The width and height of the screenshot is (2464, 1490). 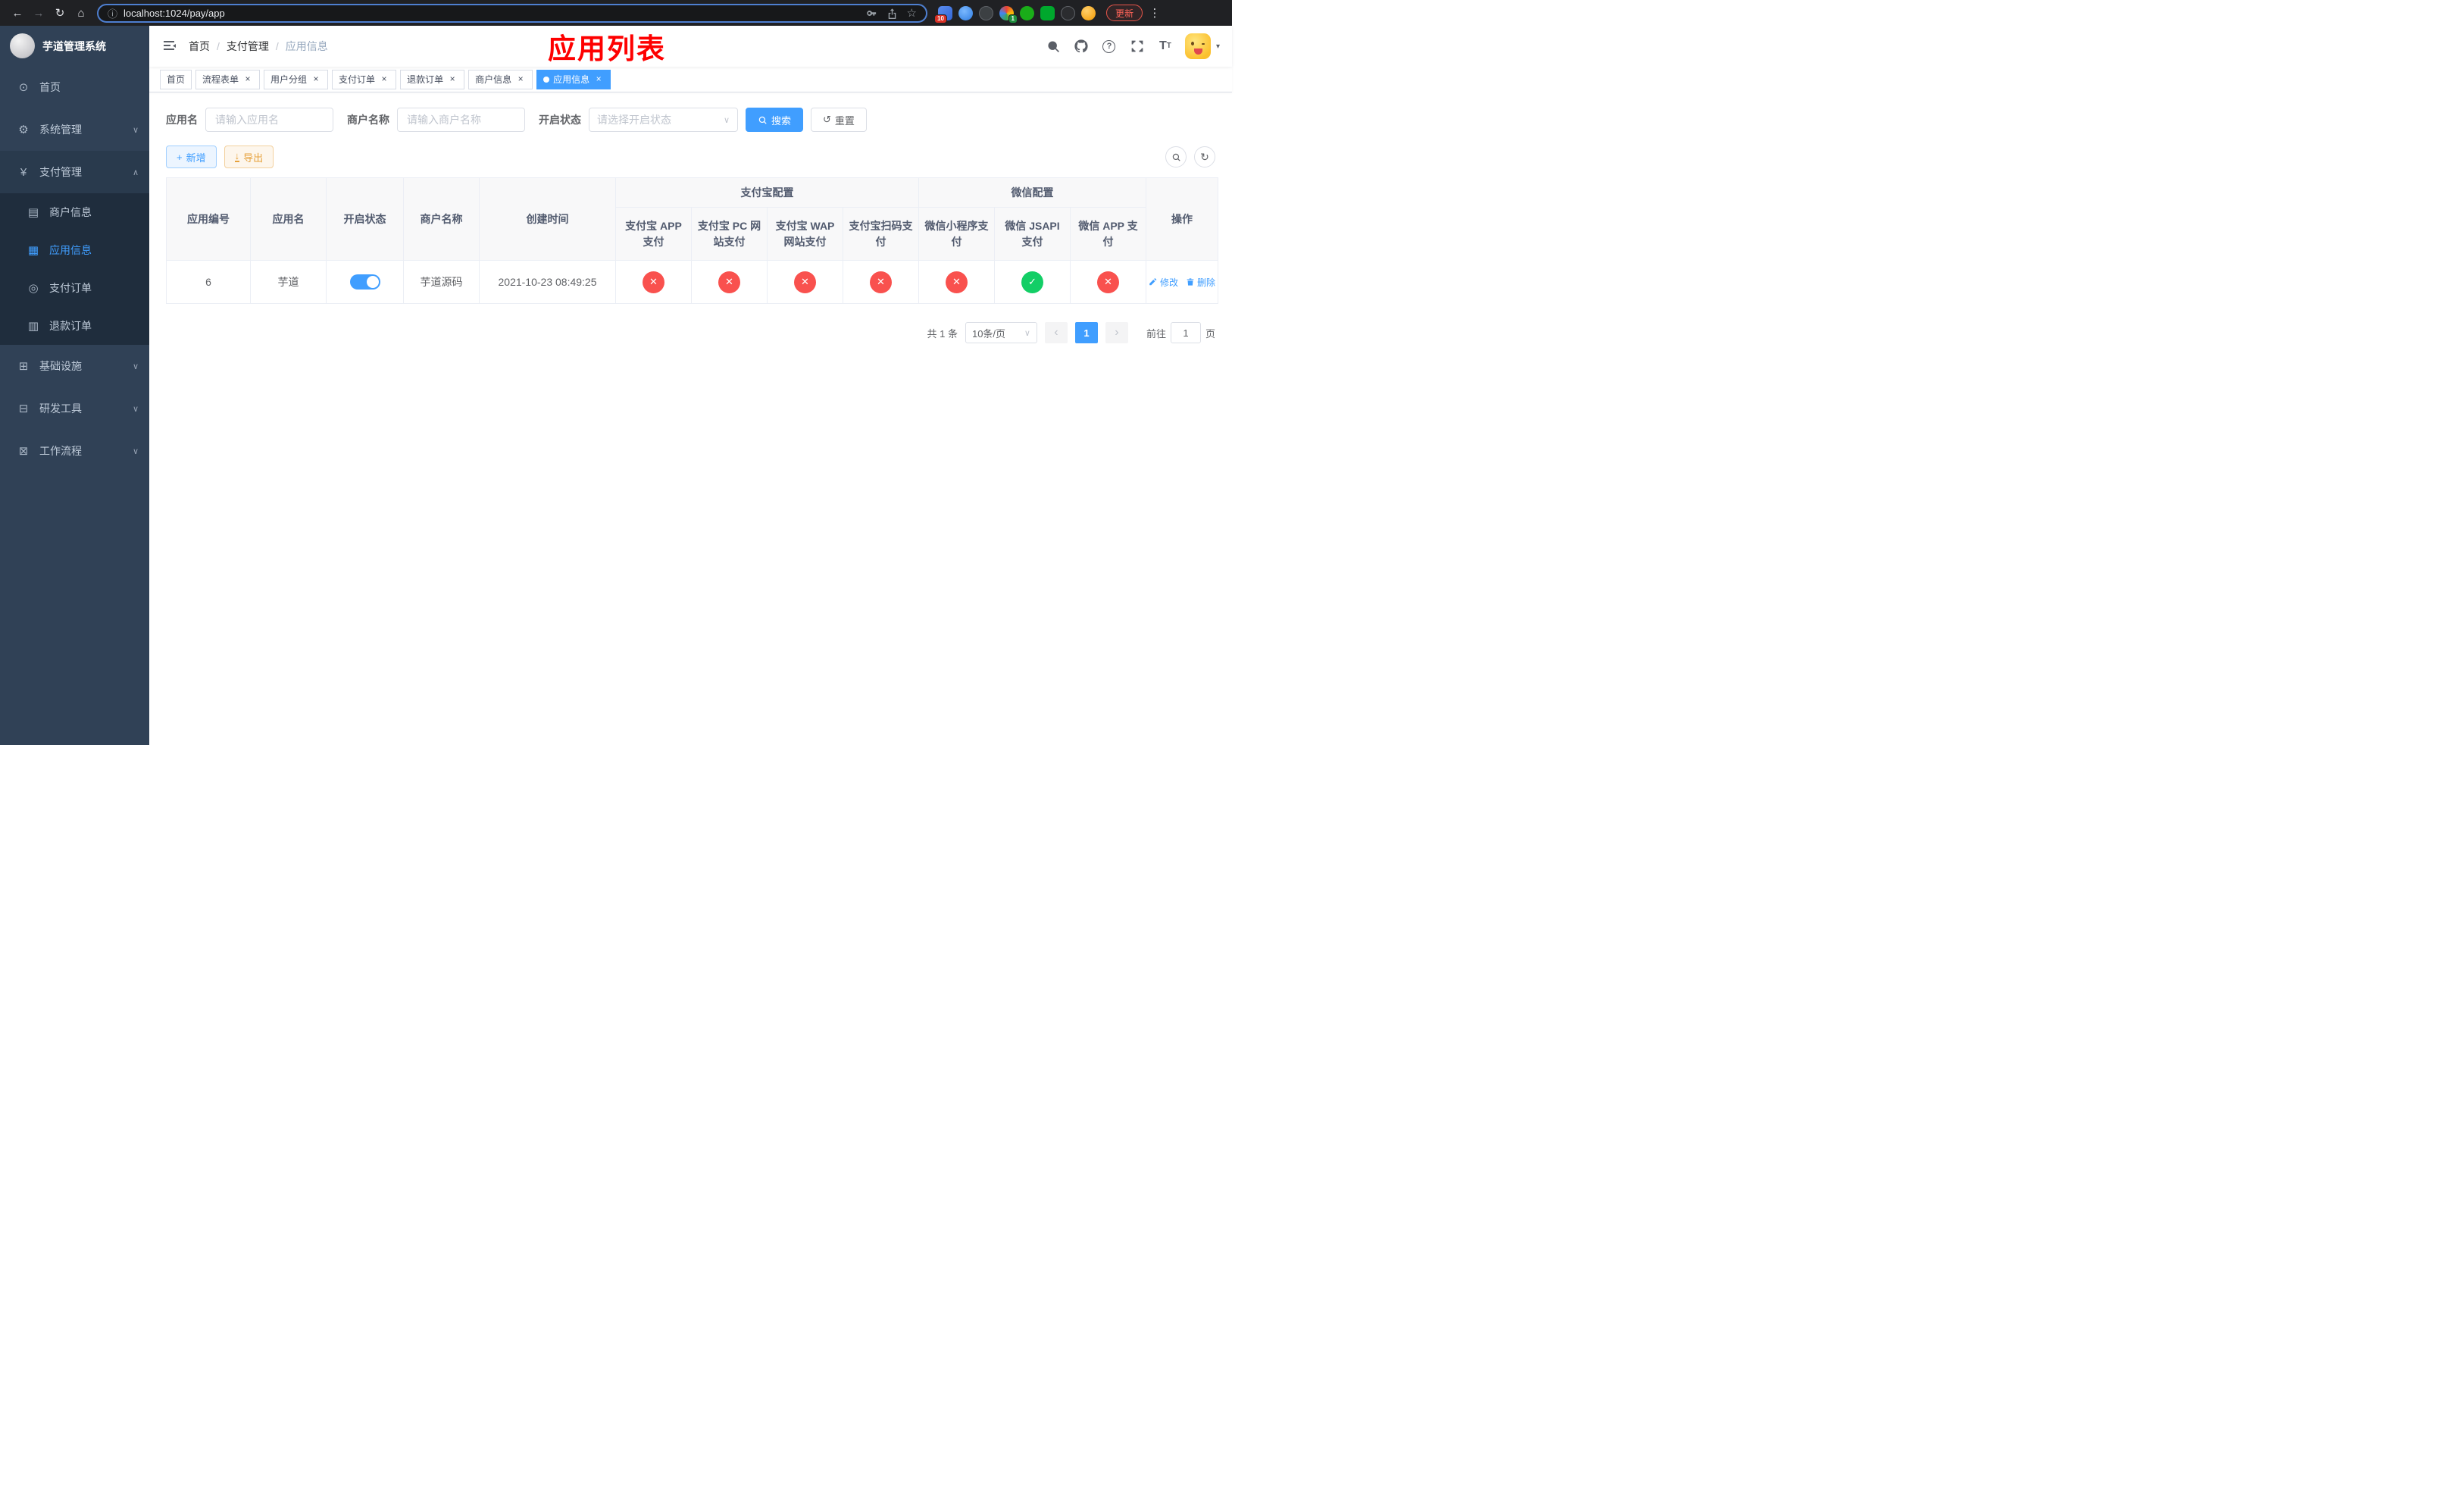 What do you see at coordinates (23, 366) in the screenshot?
I see `infrastructure-icon: ⊞` at bounding box center [23, 366].